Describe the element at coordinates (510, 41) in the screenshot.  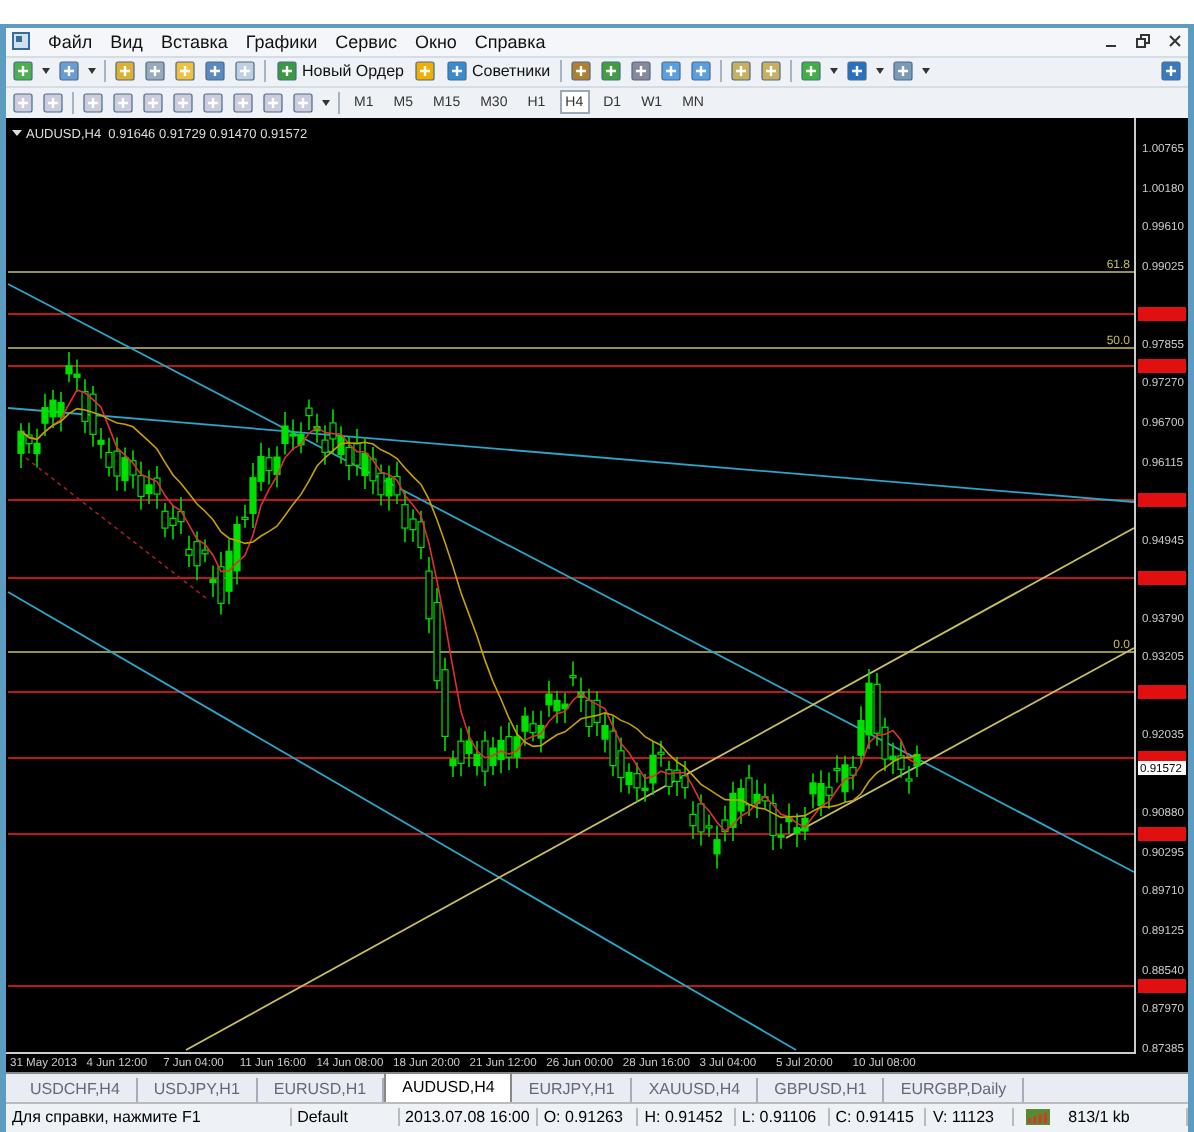
I see `menu-item: Справка` at that location.